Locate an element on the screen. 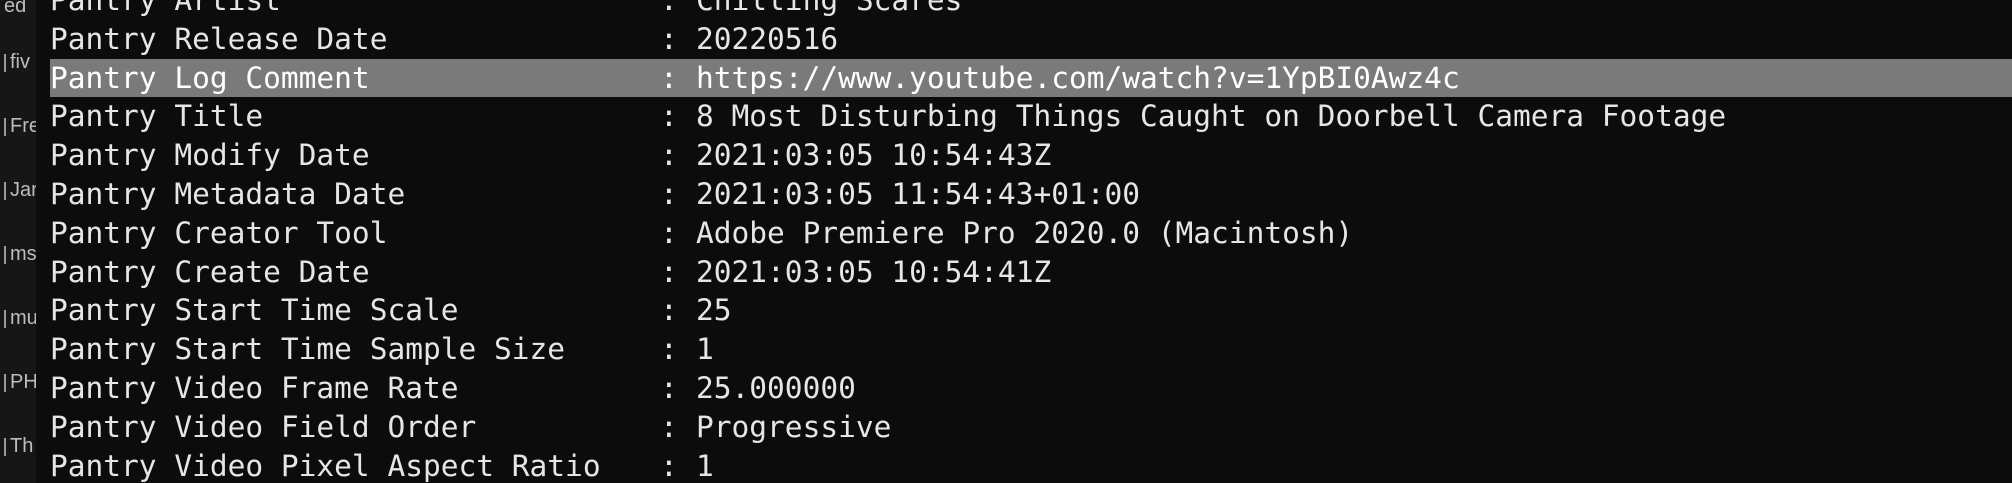 The width and height of the screenshot is (2012, 483). explorer-item: ms is located at coordinates (20, 254).